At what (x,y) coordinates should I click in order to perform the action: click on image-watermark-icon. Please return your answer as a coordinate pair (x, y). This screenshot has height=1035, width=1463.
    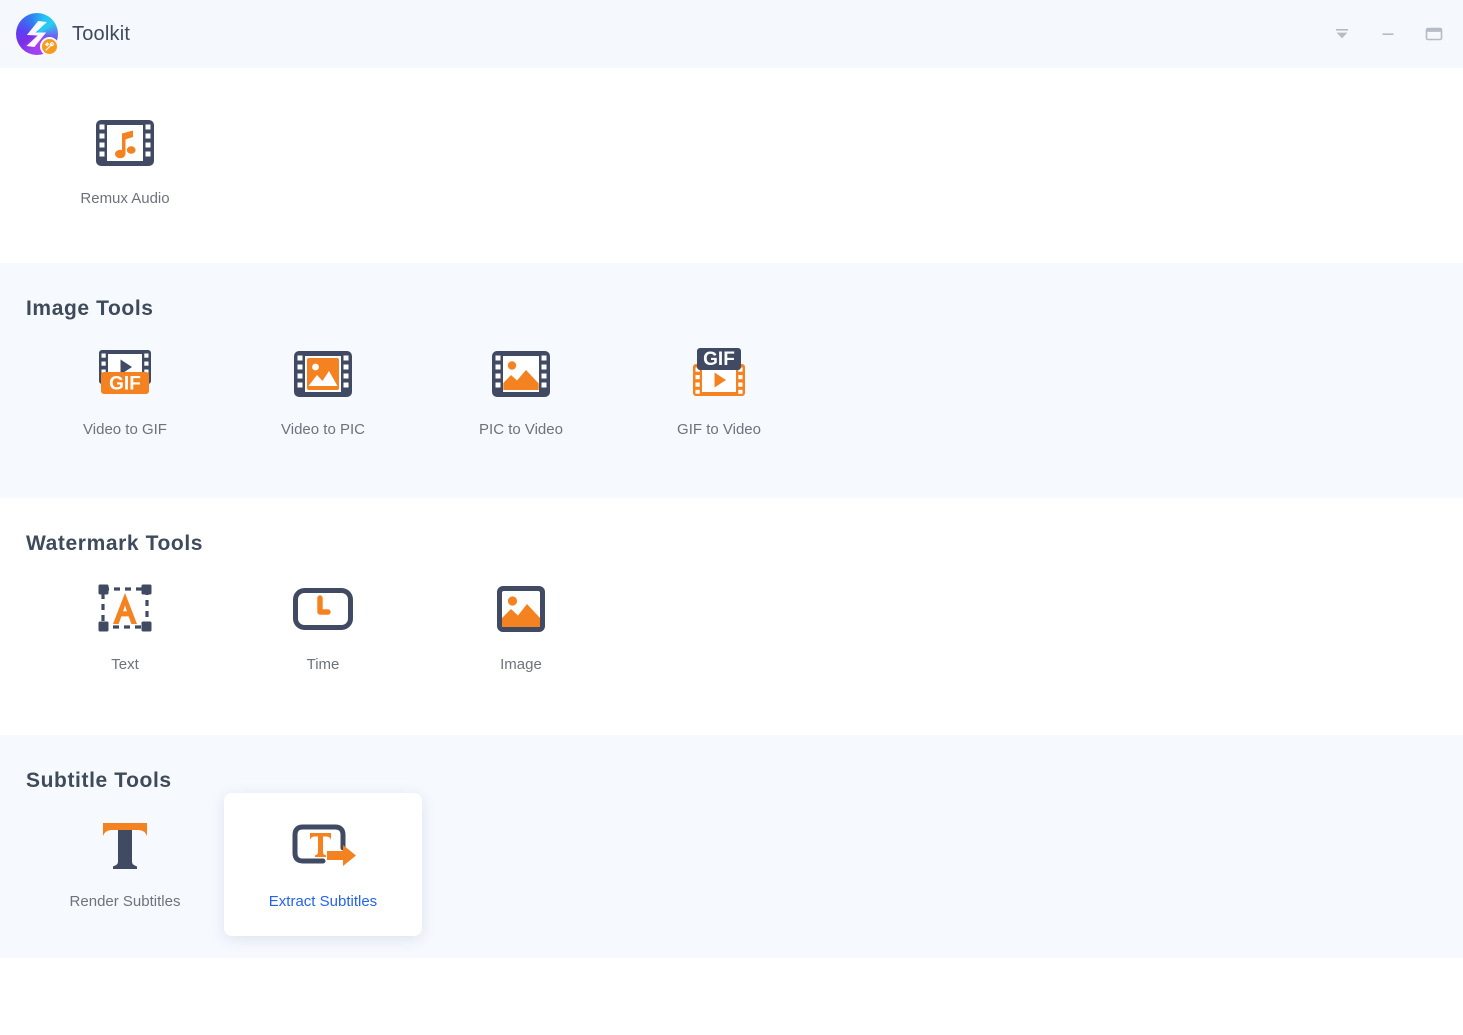
    Looking at the image, I should click on (521, 609).